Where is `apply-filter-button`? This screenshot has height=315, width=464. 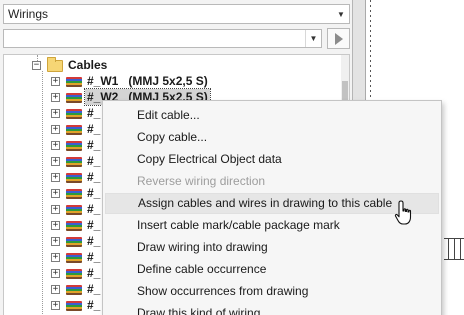 apply-filter-button is located at coordinates (338, 38).